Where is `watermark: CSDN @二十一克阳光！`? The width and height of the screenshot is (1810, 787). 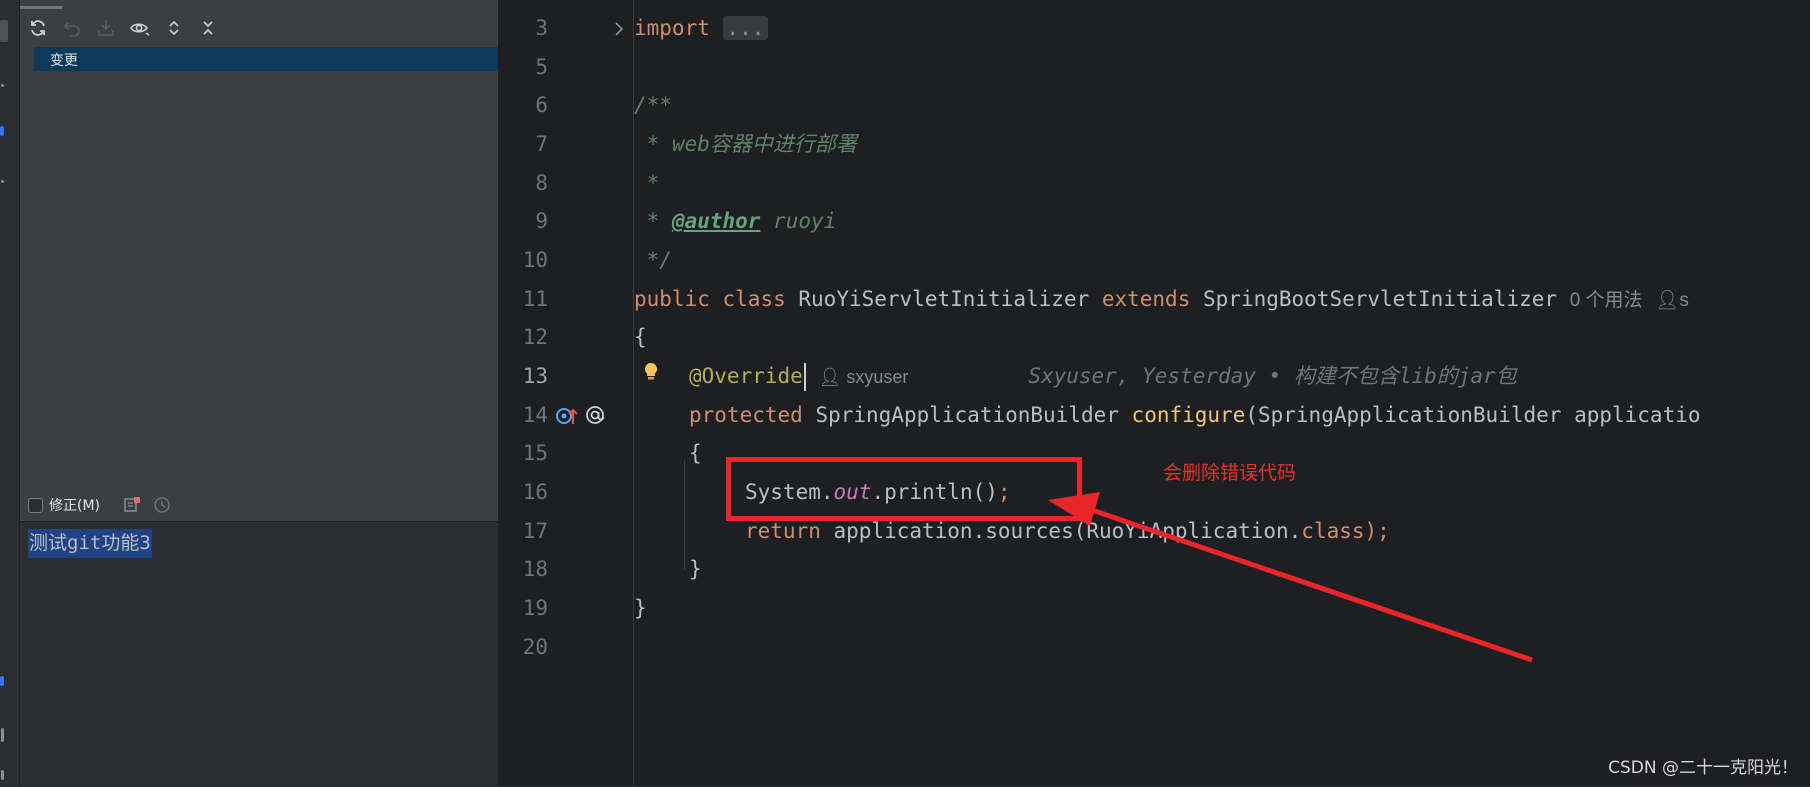 watermark: CSDN @二十一克阳光！ is located at coordinates (1703, 768).